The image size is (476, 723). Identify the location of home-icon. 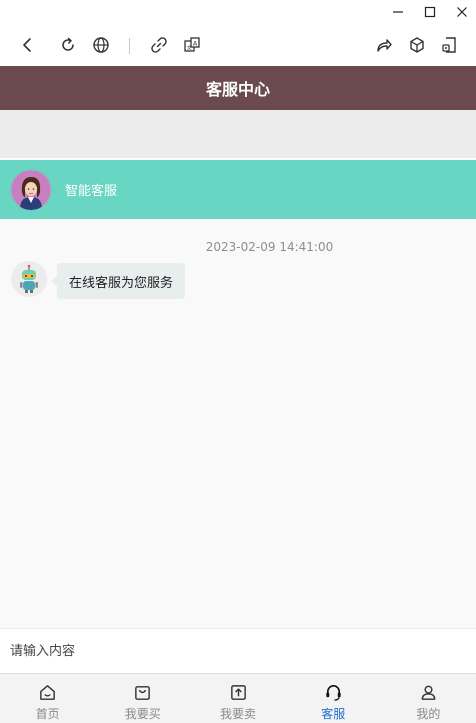
(48, 692).